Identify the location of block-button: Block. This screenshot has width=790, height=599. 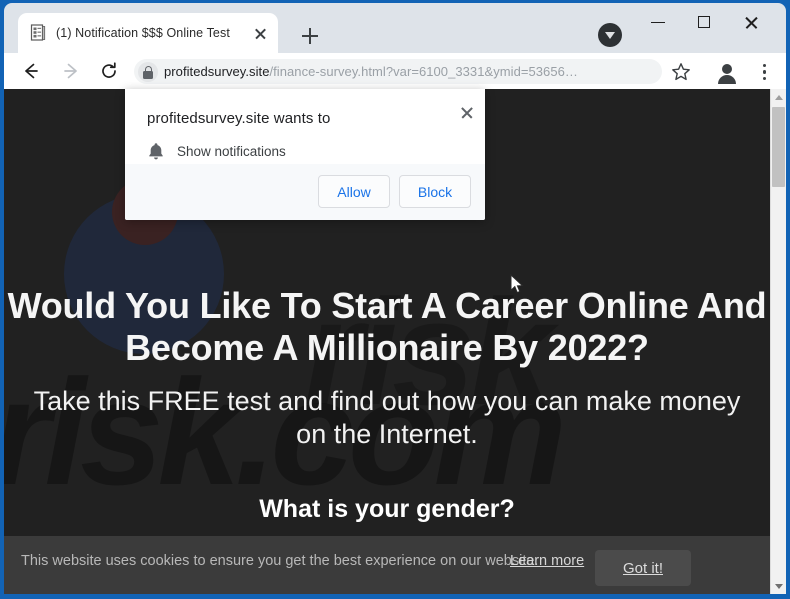
(435, 191).